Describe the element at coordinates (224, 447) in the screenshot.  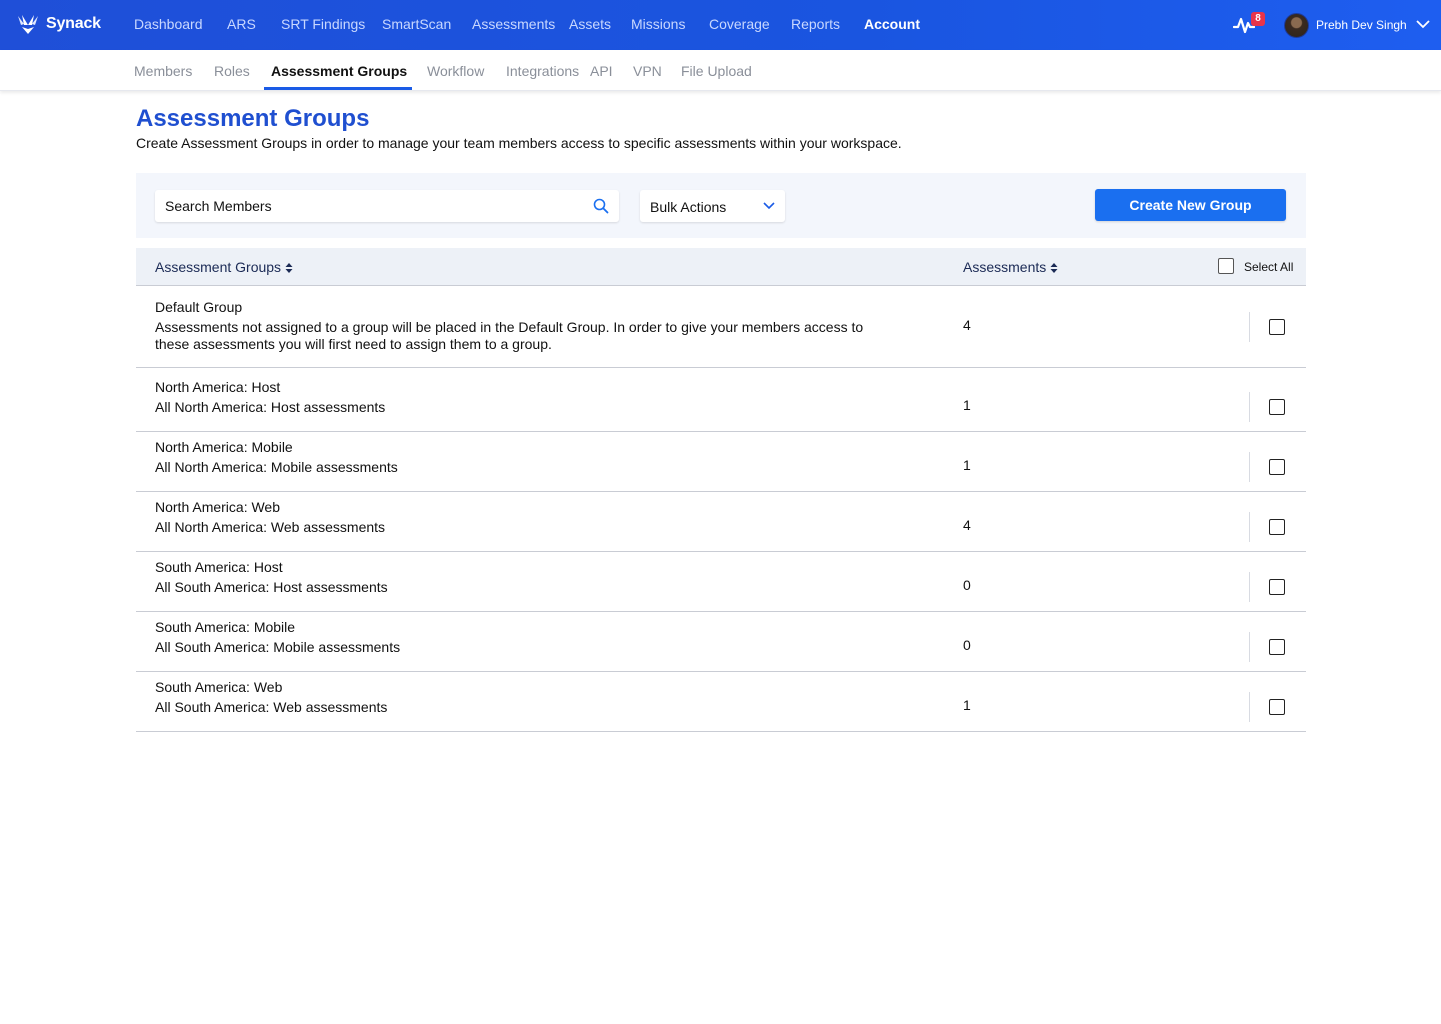
I see `group-name: North America: Mobile` at that location.